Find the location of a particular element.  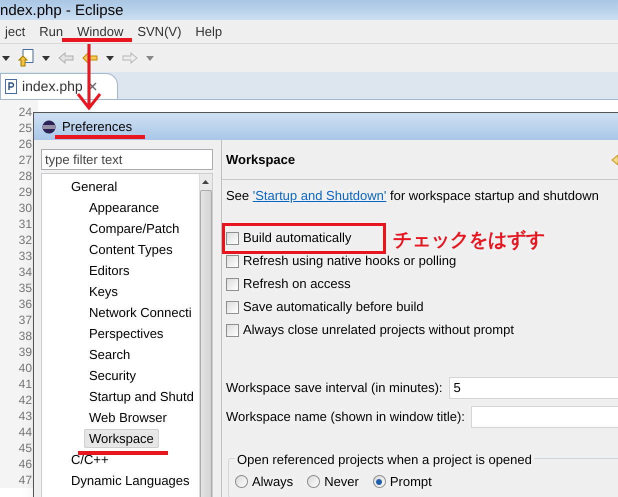

tree-item: Security is located at coordinates (112, 376).